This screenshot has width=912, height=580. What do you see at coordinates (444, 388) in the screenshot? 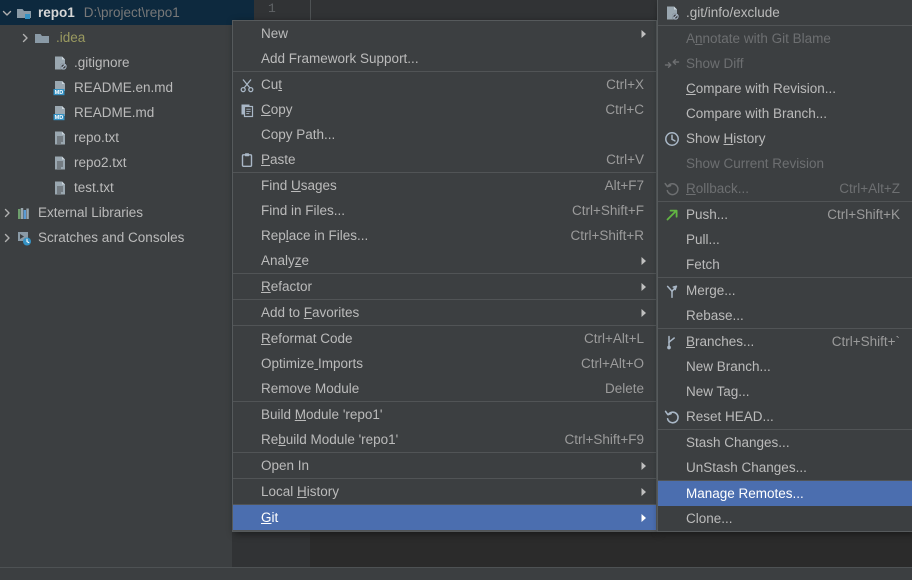
I see `menu-item-remove-module: Remove Module Delete` at bounding box center [444, 388].